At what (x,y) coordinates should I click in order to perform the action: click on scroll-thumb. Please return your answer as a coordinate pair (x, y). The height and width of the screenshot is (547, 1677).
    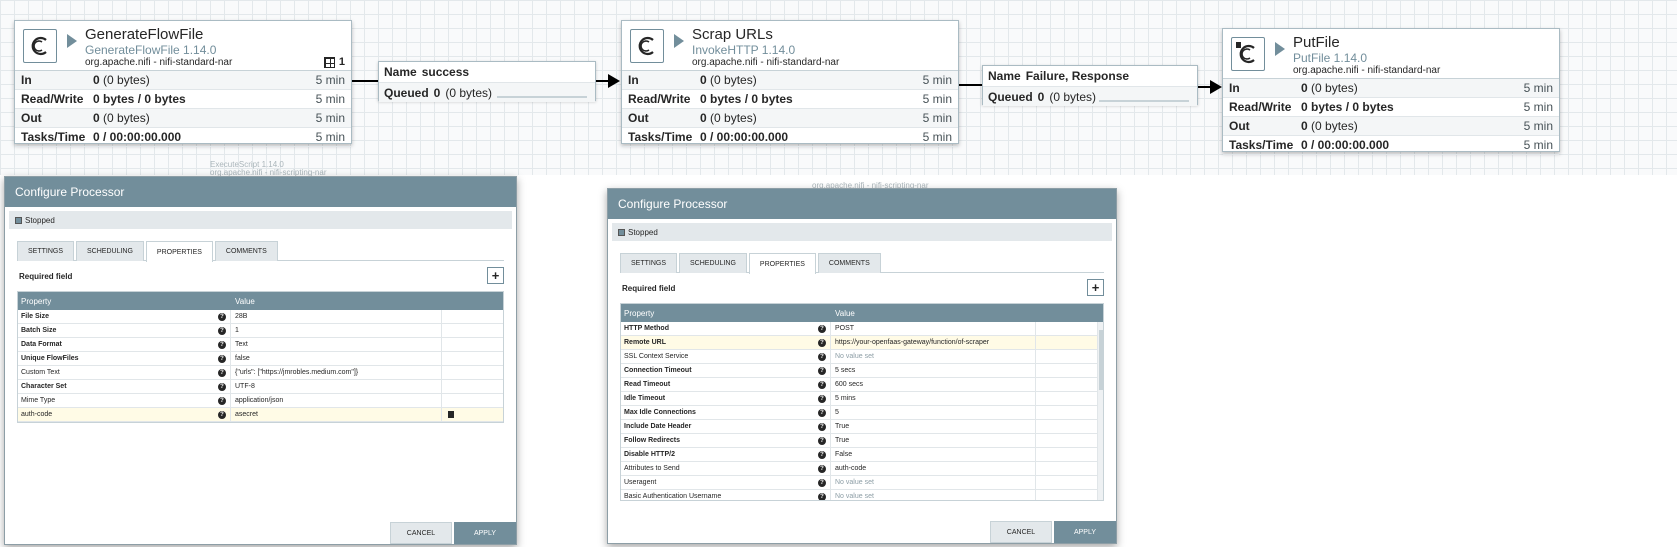
    Looking at the image, I should click on (1101, 360).